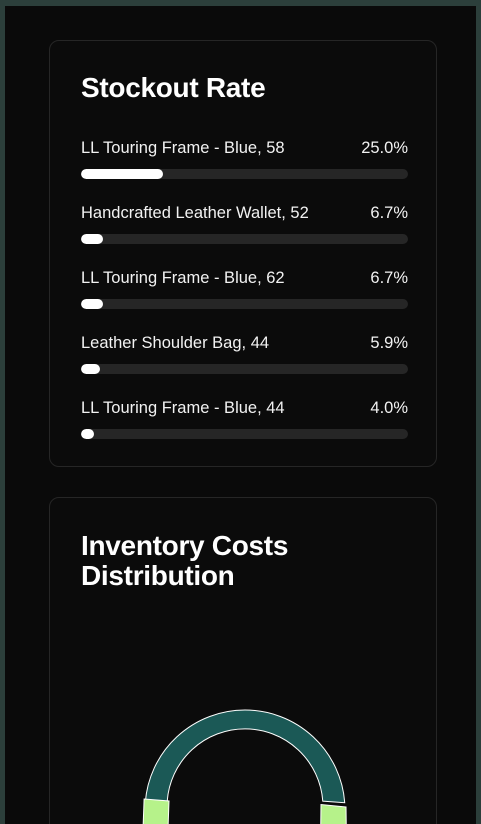 The image size is (481, 824). What do you see at coordinates (156, 811) in the screenshot?
I see `donut-segment-secondary` at bounding box center [156, 811].